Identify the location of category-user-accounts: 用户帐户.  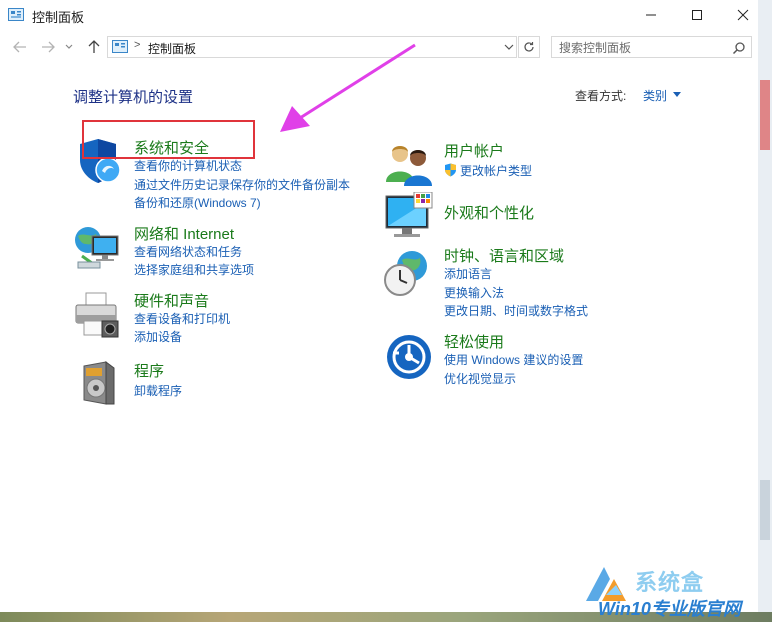
(474, 150).